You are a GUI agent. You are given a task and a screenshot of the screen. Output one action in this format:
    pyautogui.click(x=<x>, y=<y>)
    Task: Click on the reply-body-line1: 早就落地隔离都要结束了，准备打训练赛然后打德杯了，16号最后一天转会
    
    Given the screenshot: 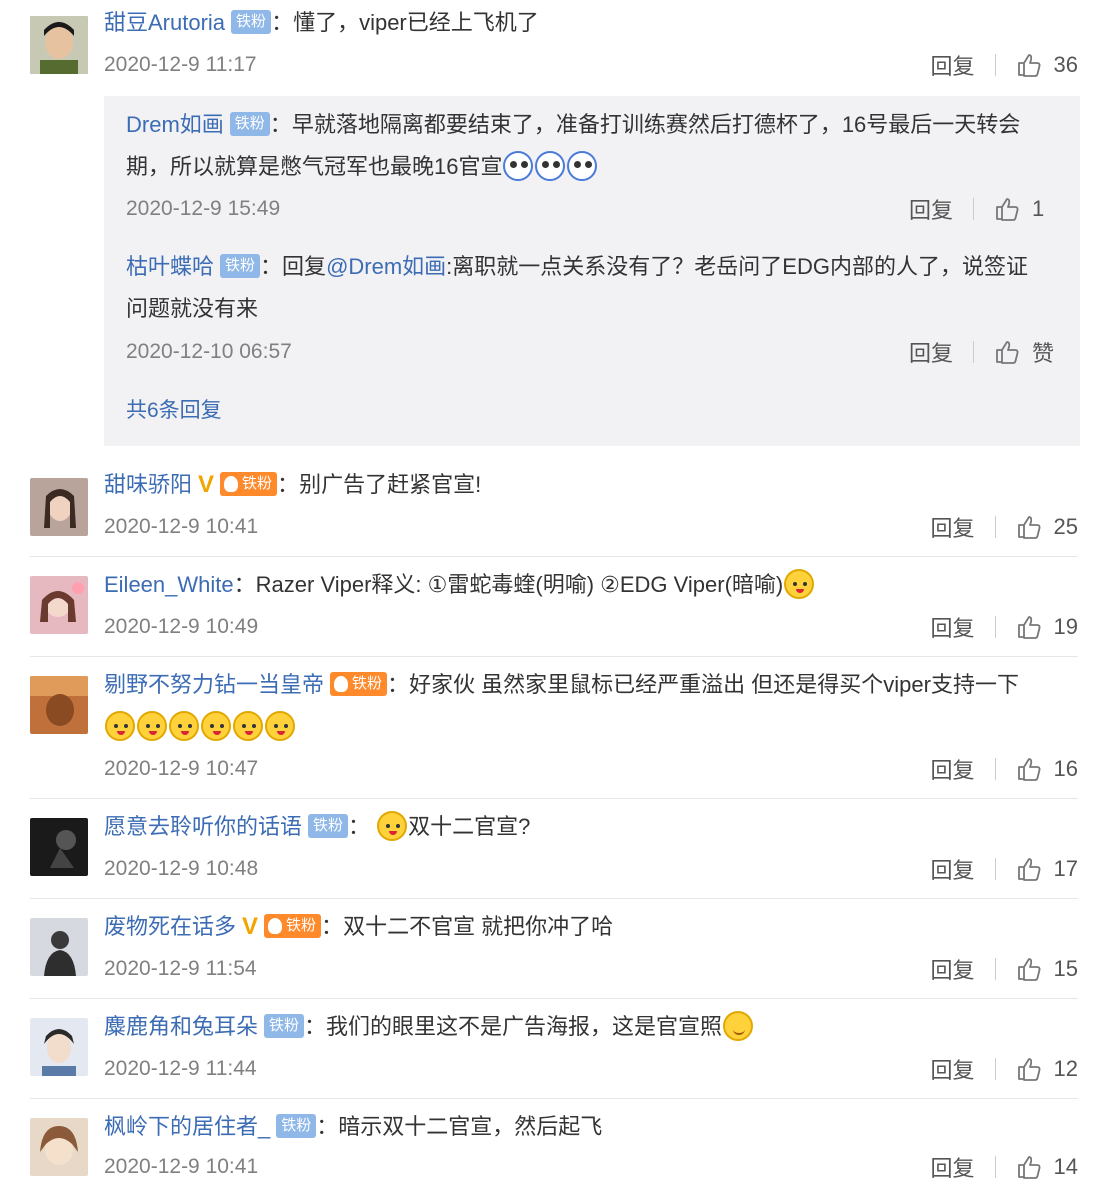 What is the action you would take?
    pyautogui.click(x=656, y=124)
    